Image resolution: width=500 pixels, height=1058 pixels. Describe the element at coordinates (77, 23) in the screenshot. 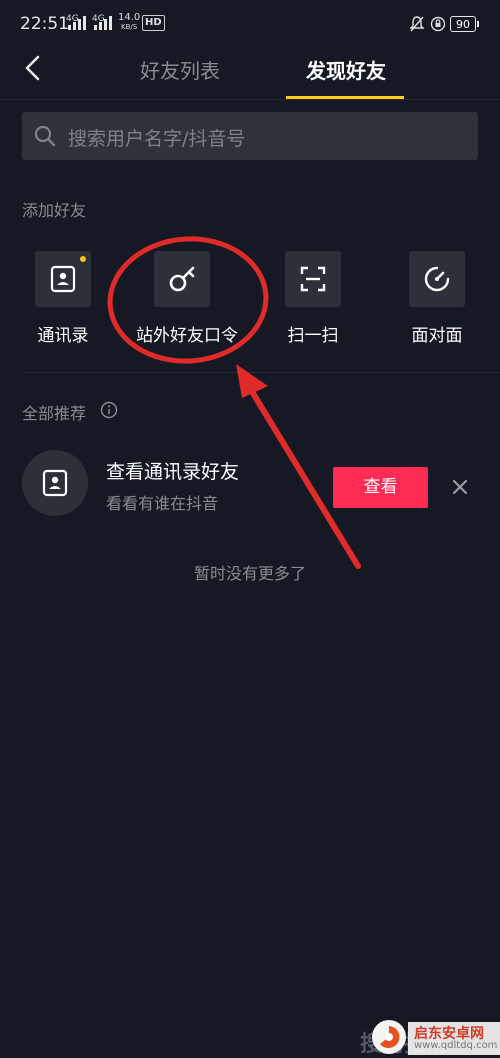

I see `signal-bars-1-icon` at that location.